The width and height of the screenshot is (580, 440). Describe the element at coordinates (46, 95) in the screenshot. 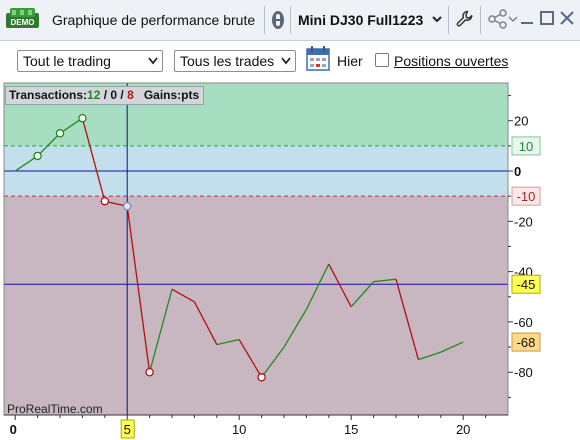

I see `transactions-label: Transactions` at that location.